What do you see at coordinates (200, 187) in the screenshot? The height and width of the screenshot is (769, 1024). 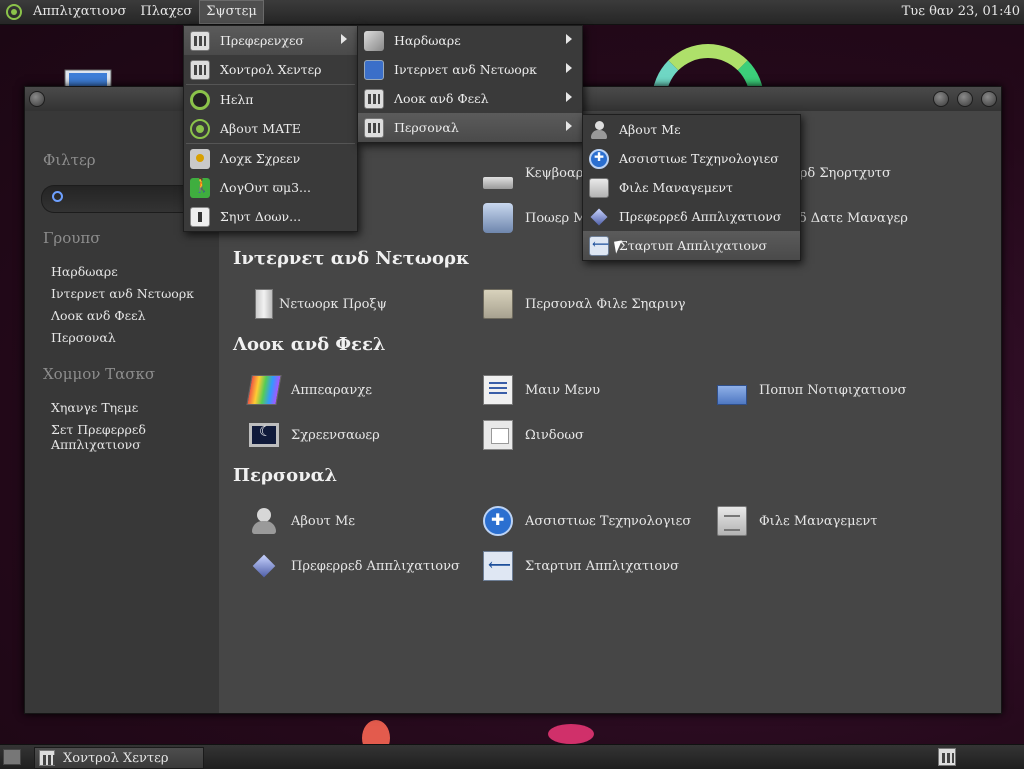 I see `logout-icon` at bounding box center [200, 187].